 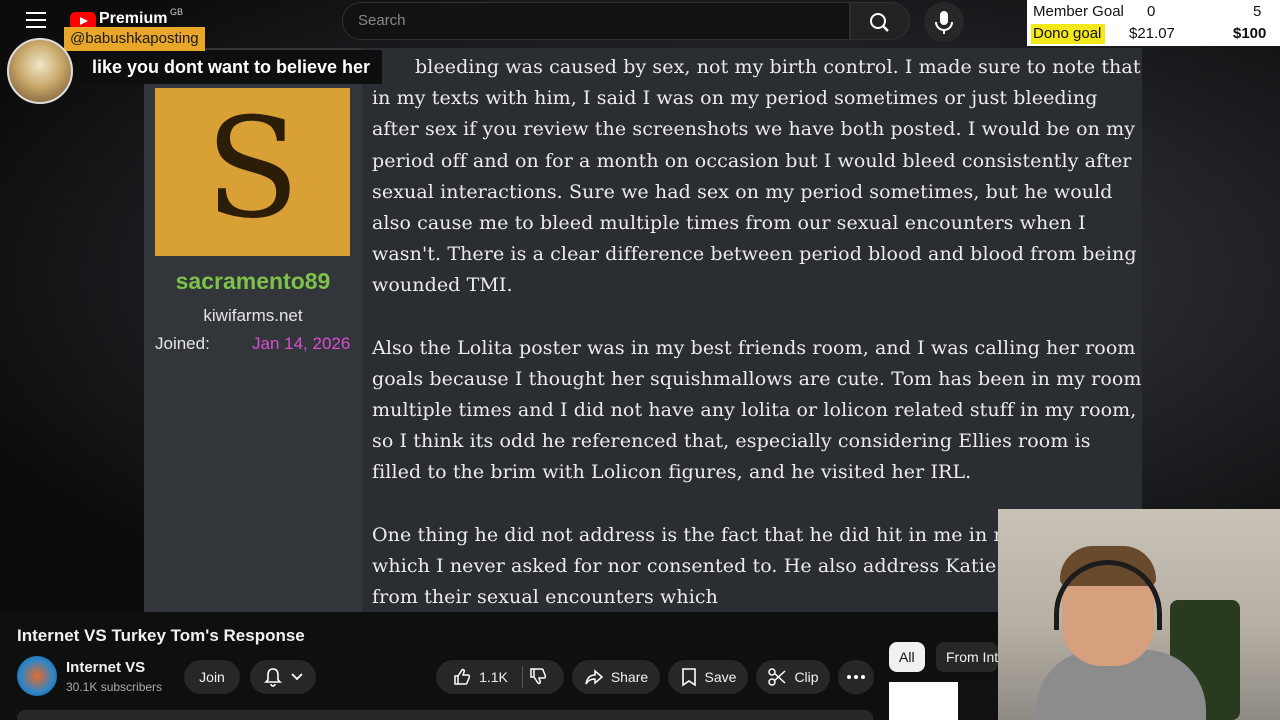 I want to click on chip-from-channel: From Internet VS, so click(x=967, y=657).